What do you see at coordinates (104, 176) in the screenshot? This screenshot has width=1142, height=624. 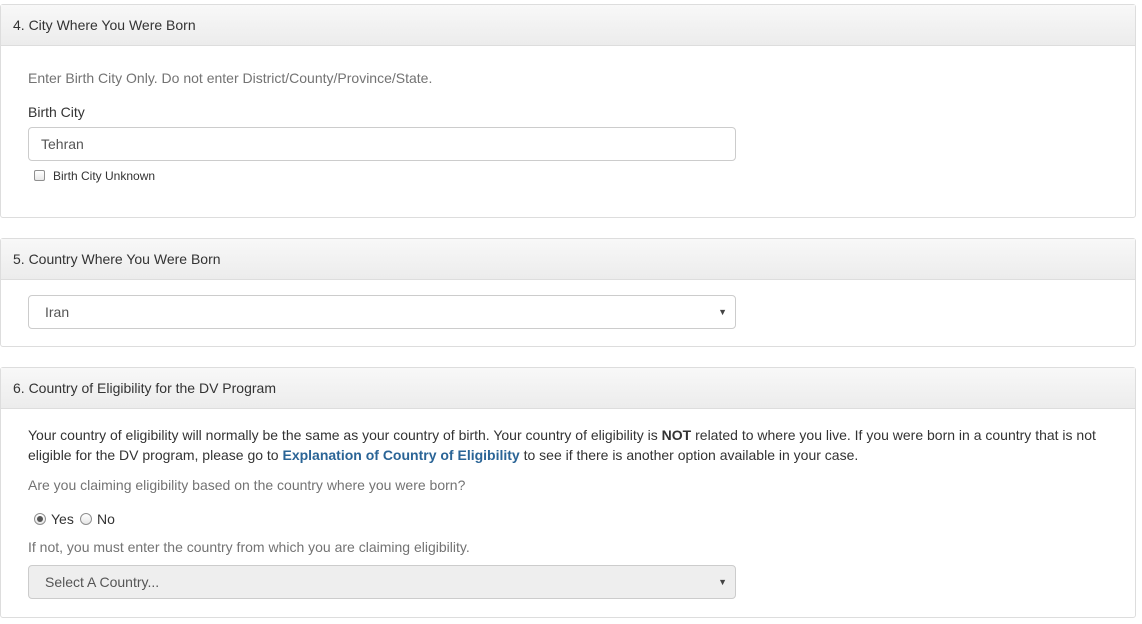 I see `birth-city-unknown-label: Birth City Unknown` at bounding box center [104, 176].